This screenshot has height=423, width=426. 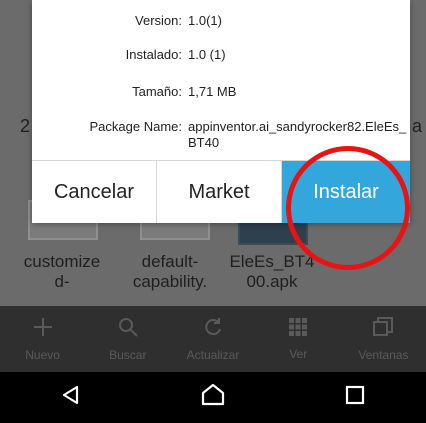 I want to click on version-row: Version: 1.0(1), so click(x=221, y=22).